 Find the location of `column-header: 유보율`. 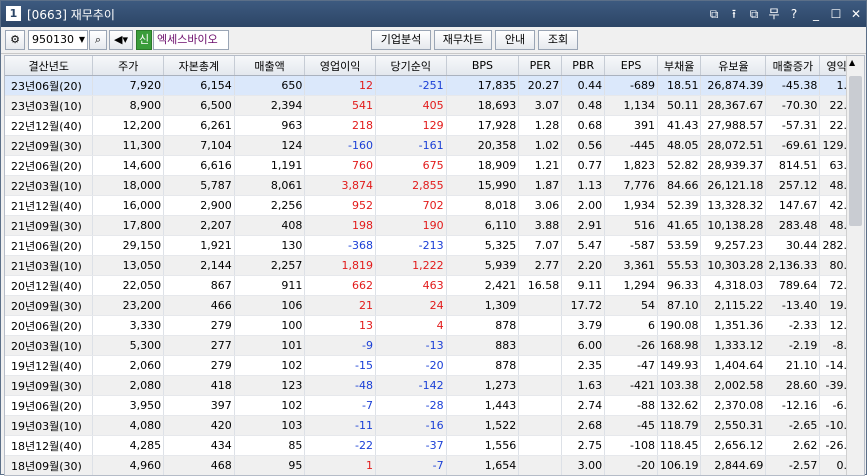

column-header: 유보율 is located at coordinates (733, 66).